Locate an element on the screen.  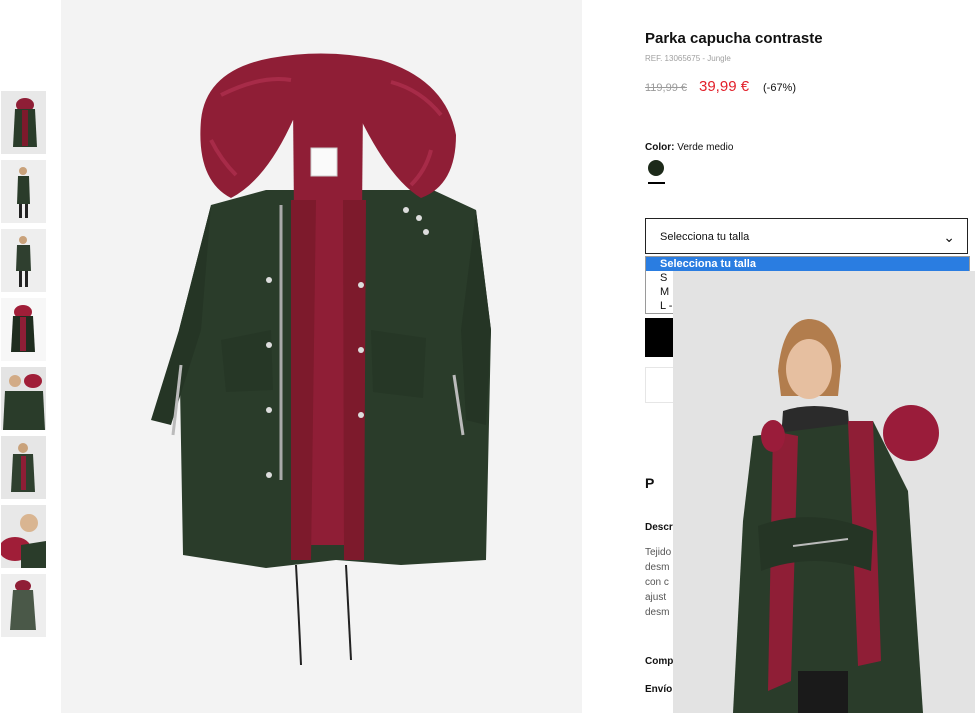
color-row: Color: Verde medio is located at coordinates (689, 147).